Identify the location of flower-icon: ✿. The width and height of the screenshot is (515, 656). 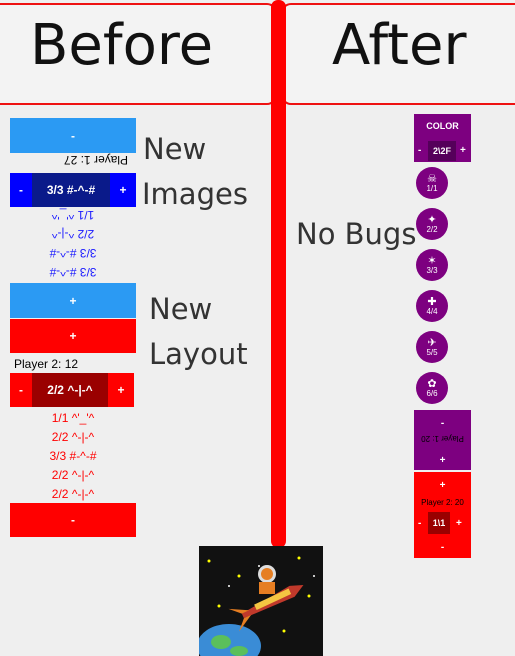
(432, 383).